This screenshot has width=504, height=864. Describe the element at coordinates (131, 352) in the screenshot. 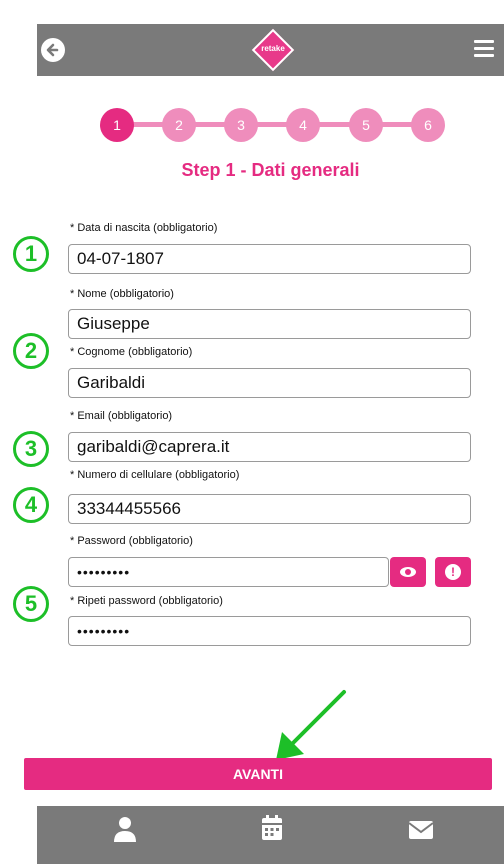

I see `last-name-label: * Cognome (obbligatorio)` at that location.